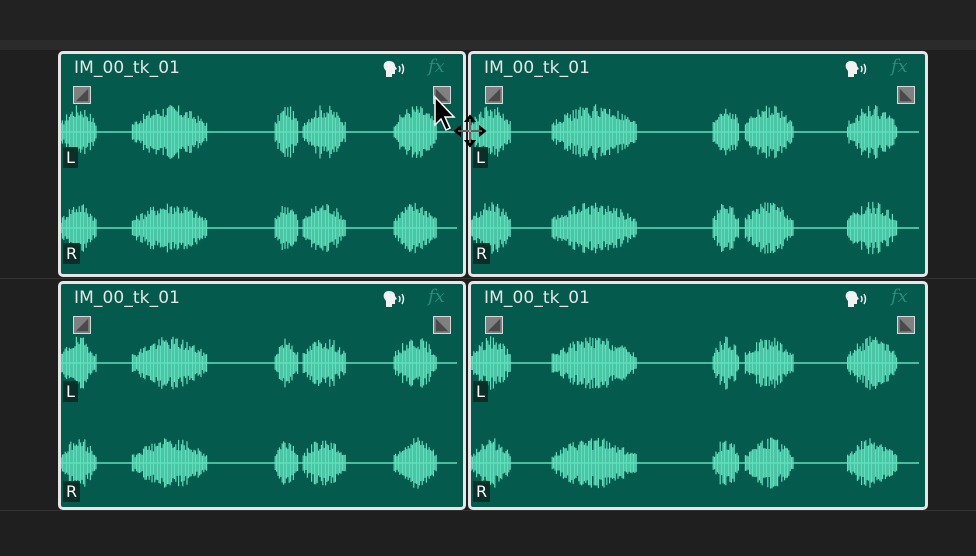  What do you see at coordinates (488, 45) in the screenshot?
I see `timeline-ruler` at bounding box center [488, 45].